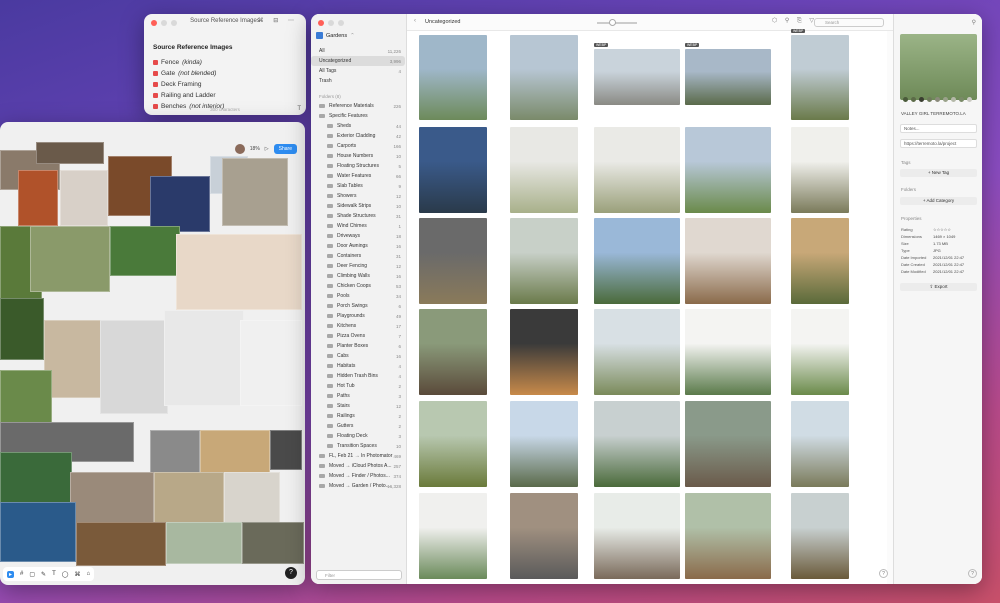 Image resolution: width=1000 pixels, height=603 pixels. What do you see at coordinates (358, 166) in the screenshot?
I see `sidebar-folder: Floating Structures 5` at bounding box center [358, 166].